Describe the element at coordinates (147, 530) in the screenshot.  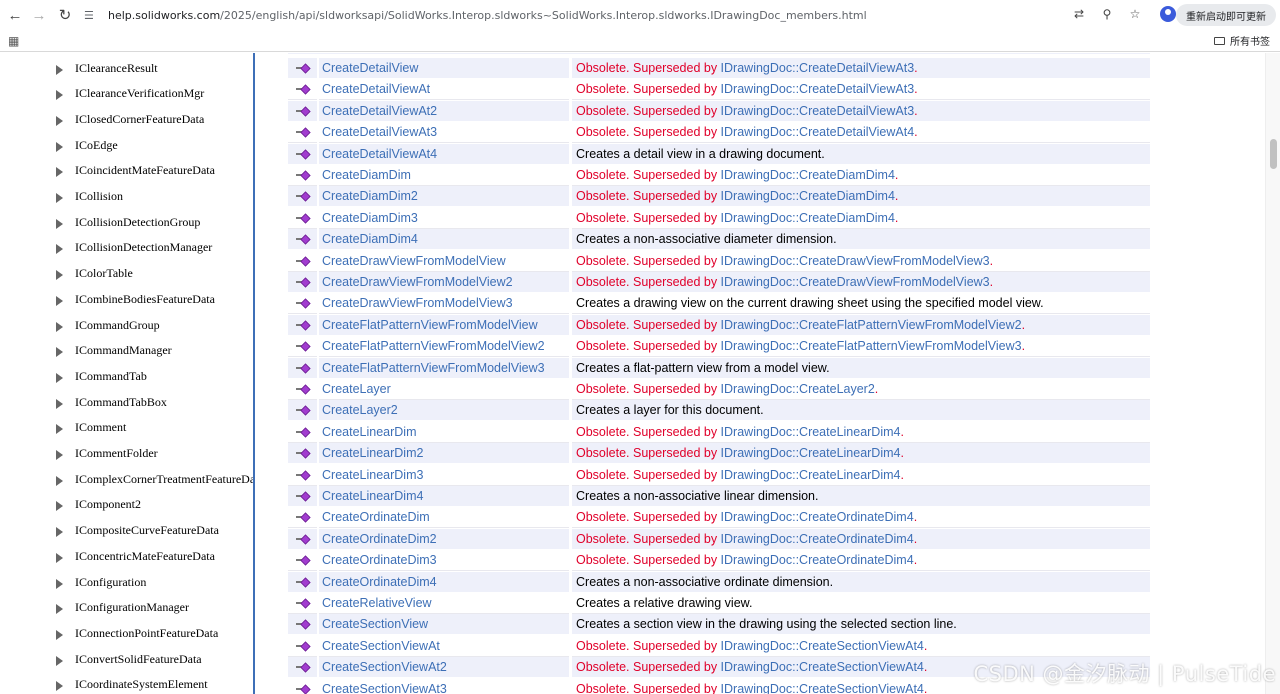
I see `nav-item-label: ICompositeCurveFeatureData` at that location.